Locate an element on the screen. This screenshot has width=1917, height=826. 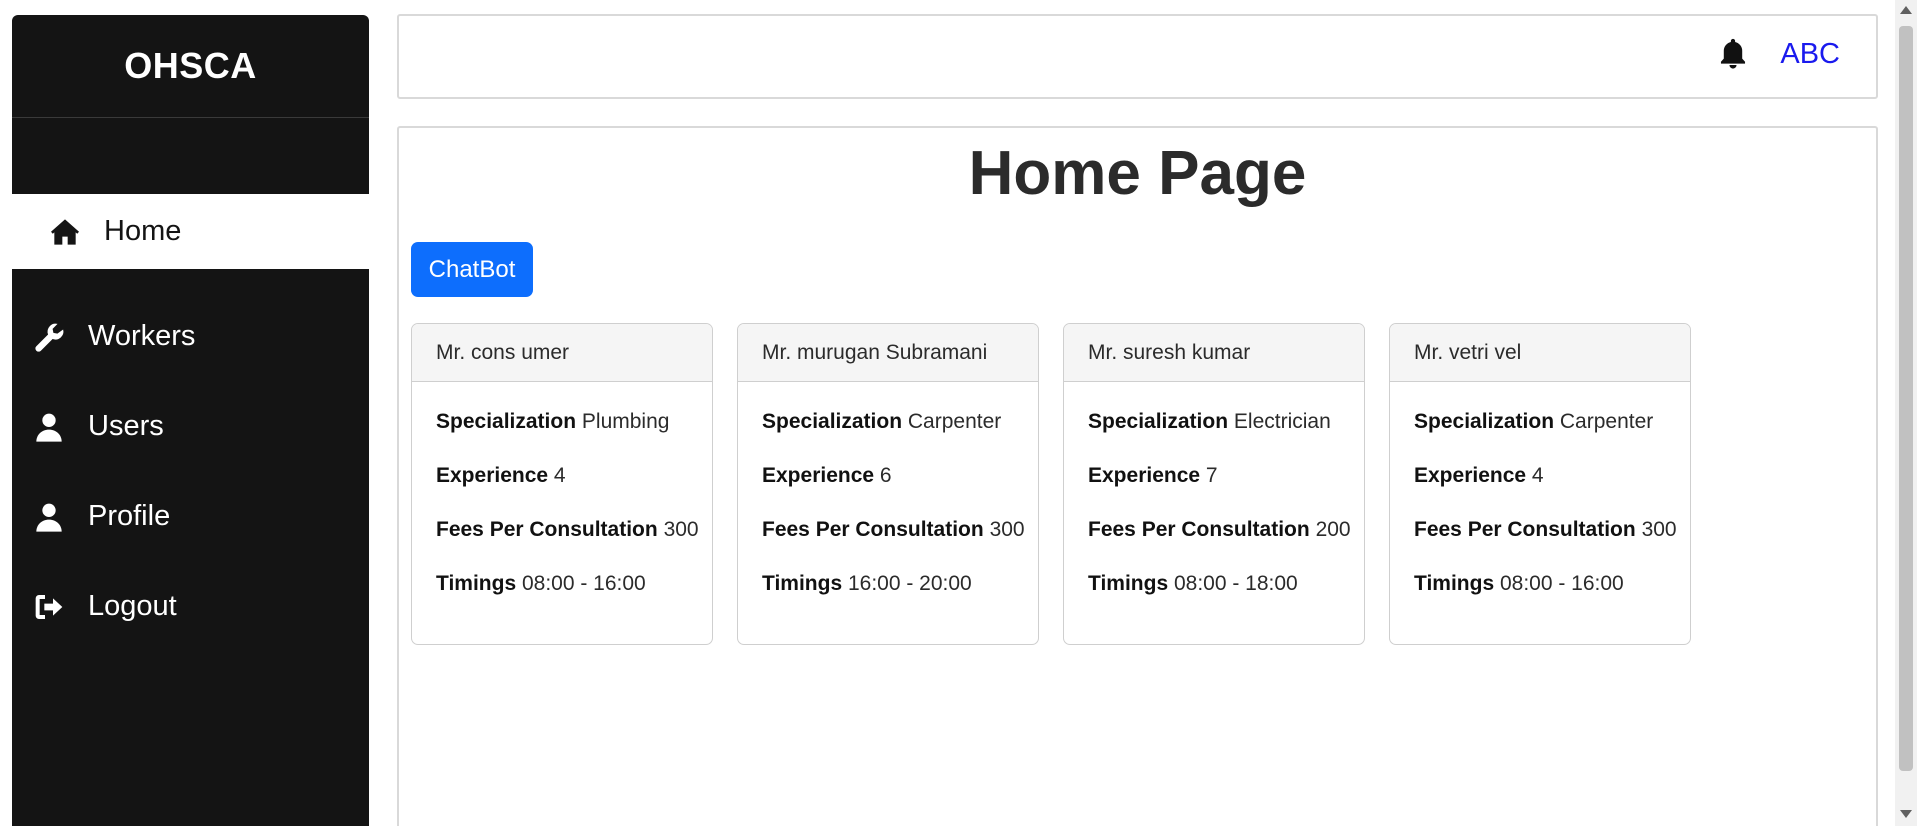
experience-field: Experience 7 is located at coordinates (1226, 491).